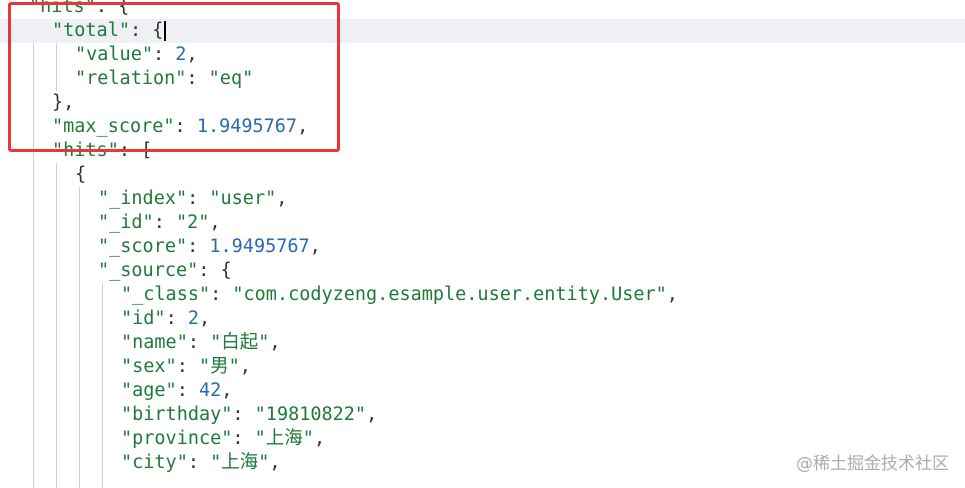 The image size is (965, 488). What do you see at coordinates (81, 174) in the screenshot?
I see `json-punctuation: {` at bounding box center [81, 174].